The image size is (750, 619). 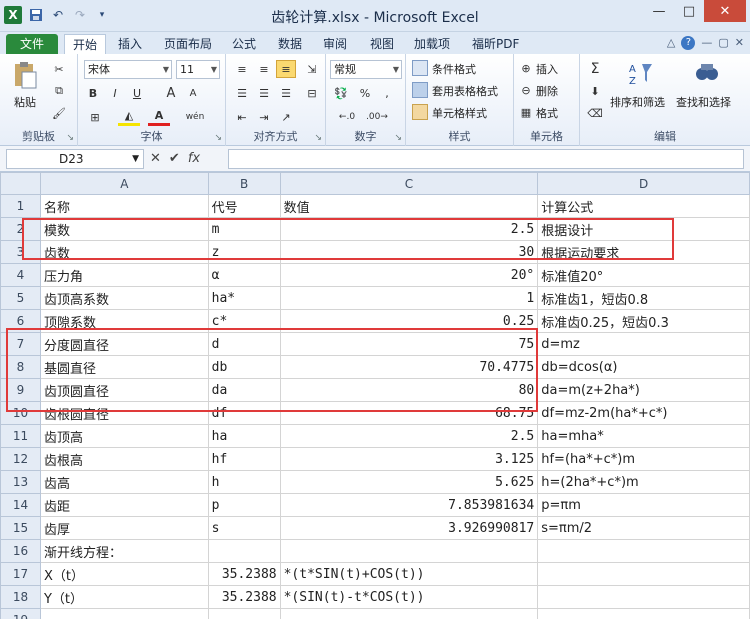 I want to click on tab-home: 开始, so click(x=85, y=44).